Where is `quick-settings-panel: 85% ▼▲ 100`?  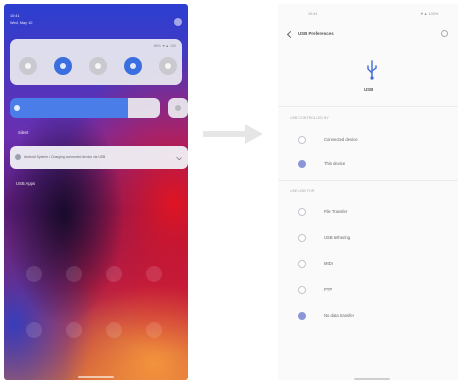 quick-settings-panel: 85% ▼▲ 100 is located at coordinates (96, 62).